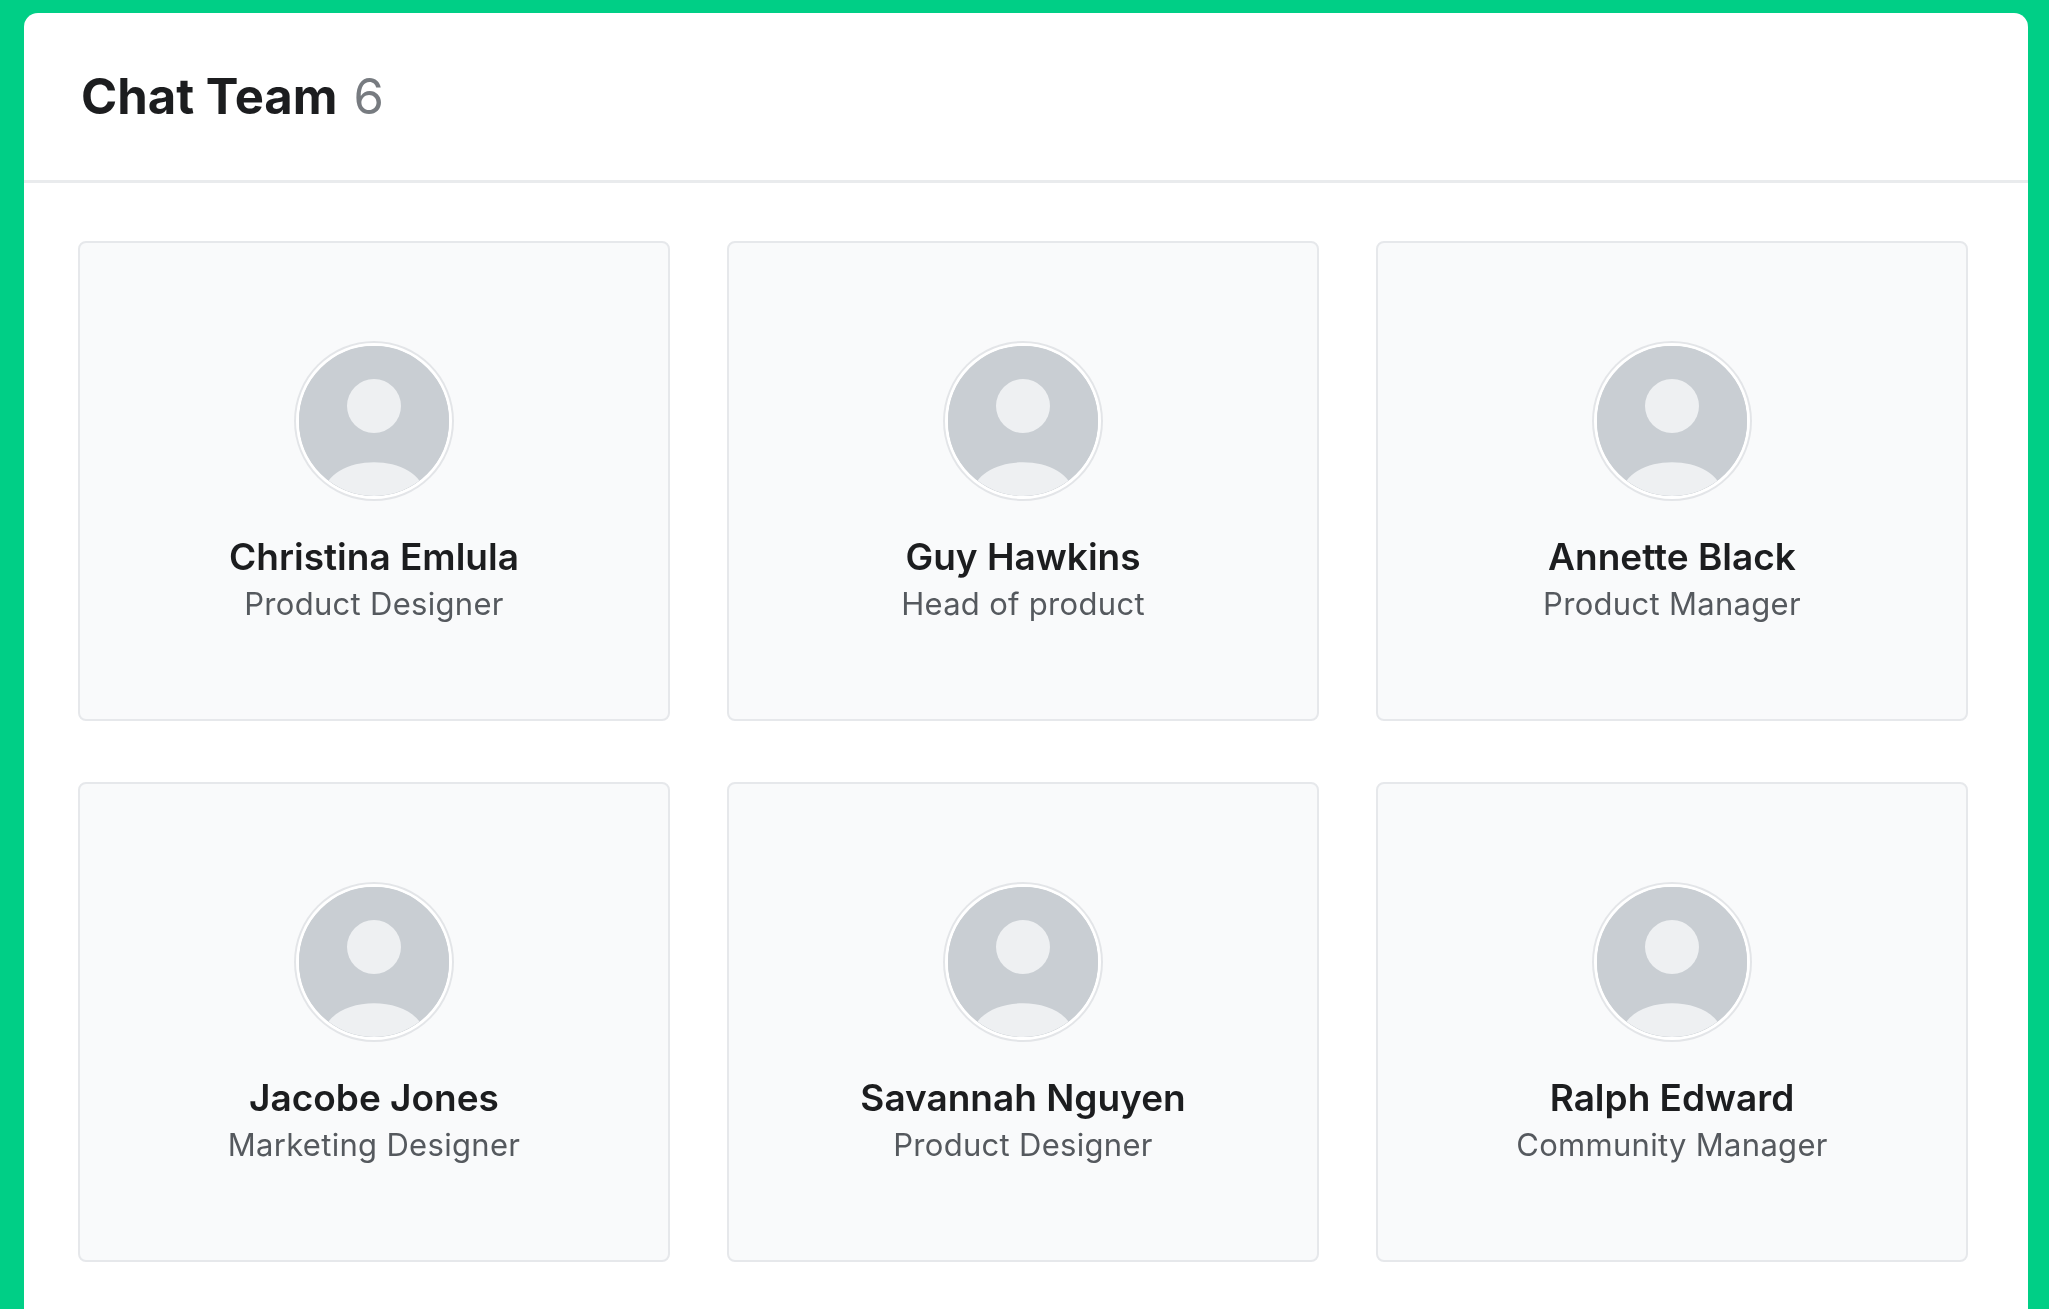 The width and height of the screenshot is (2049, 1309). I want to click on member-name: Jacobe Jones, so click(374, 1098).